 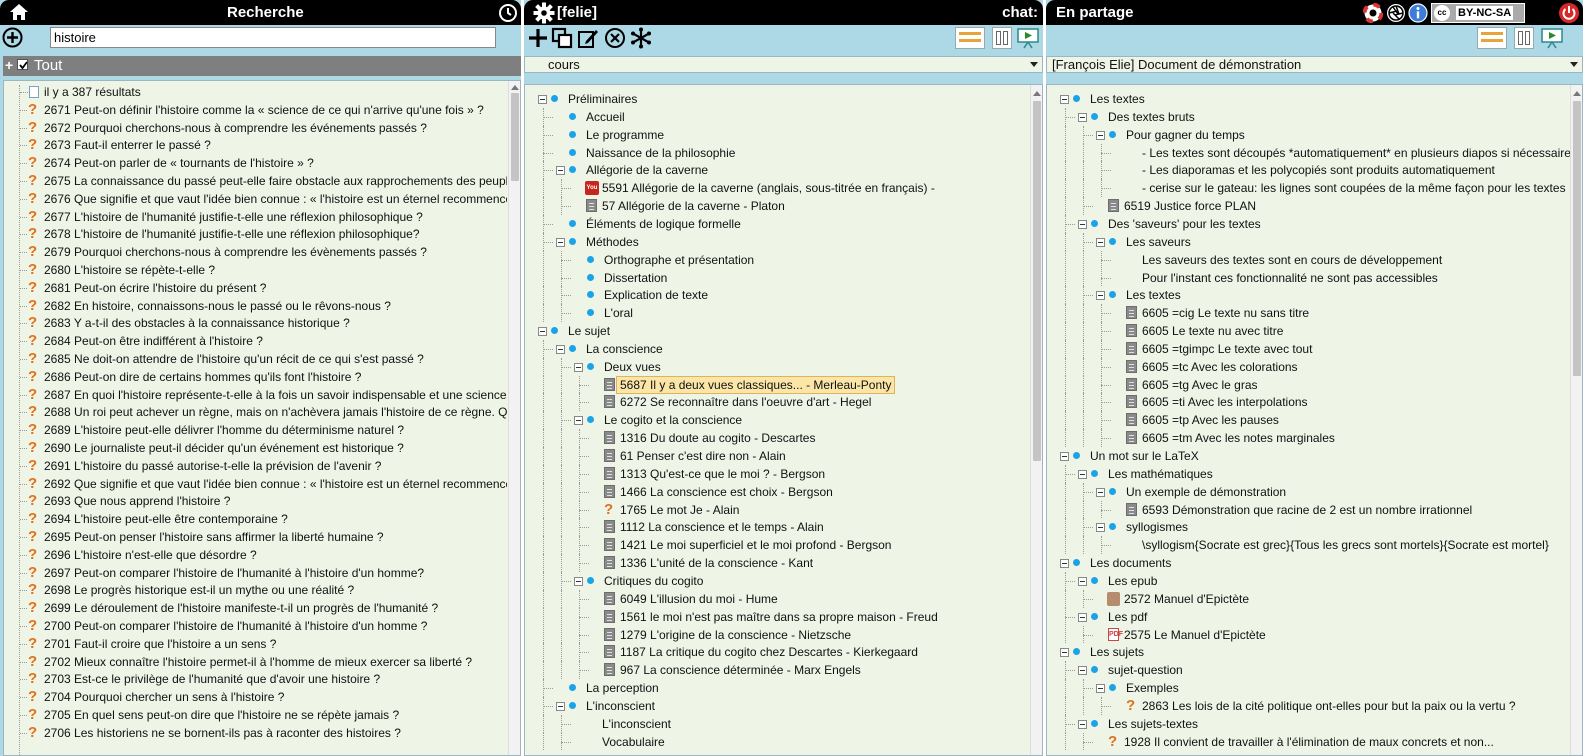 I want to click on tree-node: 2572 Manuel d'Epictète, so click(x=1333, y=599).